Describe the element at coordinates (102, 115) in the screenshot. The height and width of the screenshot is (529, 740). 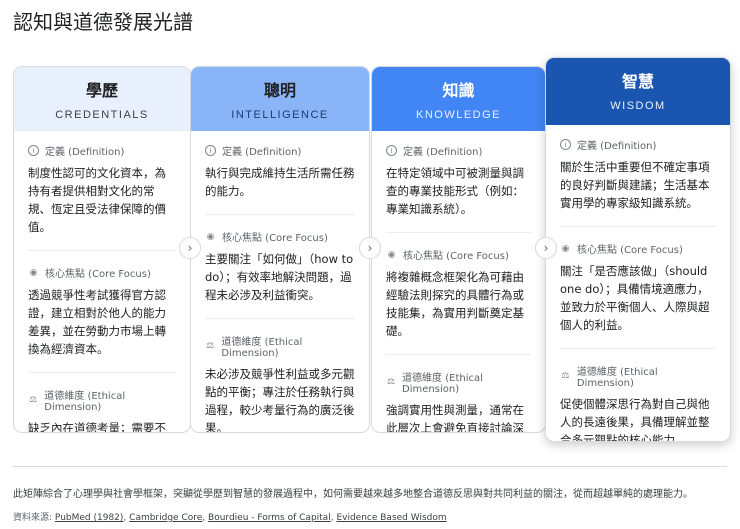
I see `card-subtitle: CREDENTIALS` at that location.